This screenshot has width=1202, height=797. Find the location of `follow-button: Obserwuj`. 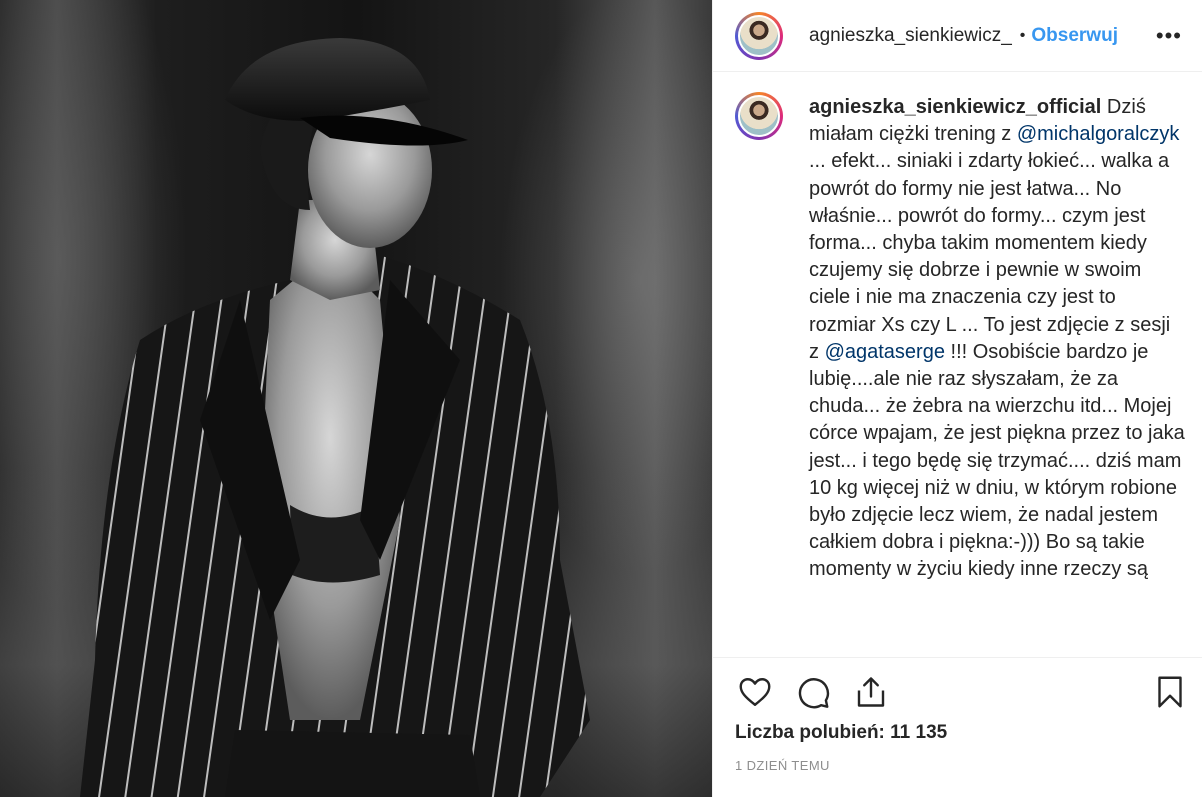

follow-button: Obserwuj is located at coordinates (1074, 36).